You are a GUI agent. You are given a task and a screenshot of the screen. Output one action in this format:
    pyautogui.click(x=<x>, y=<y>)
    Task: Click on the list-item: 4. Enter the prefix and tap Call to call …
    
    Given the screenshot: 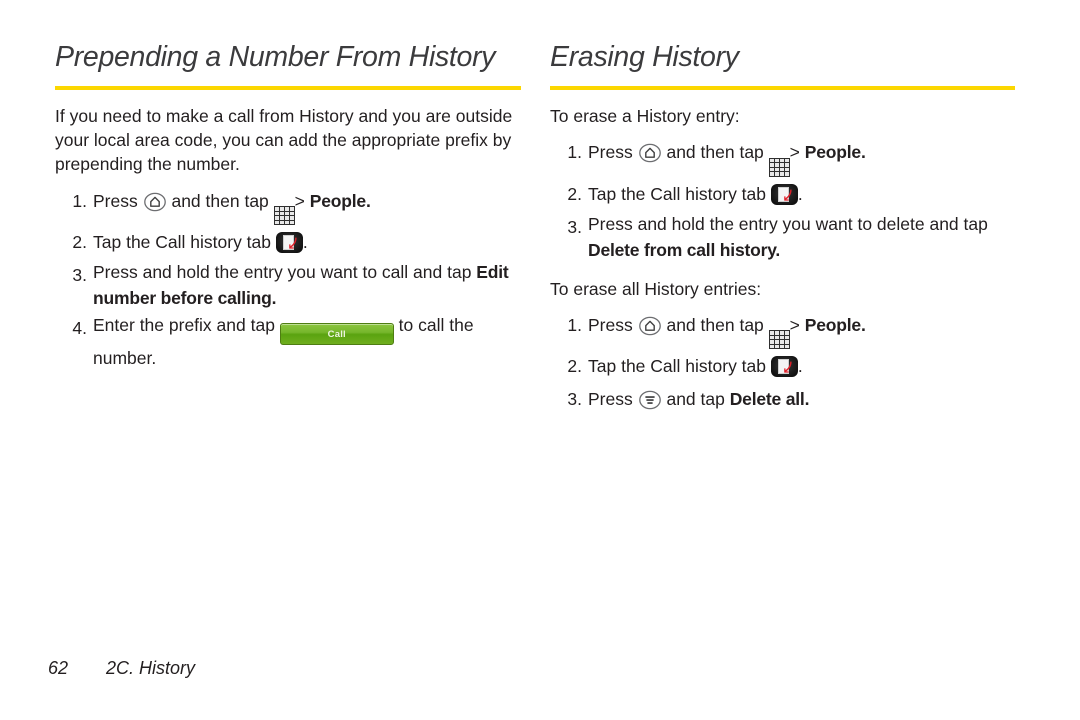 What is the action you would take?
    pyautogui.click(x=288, y=341)
    